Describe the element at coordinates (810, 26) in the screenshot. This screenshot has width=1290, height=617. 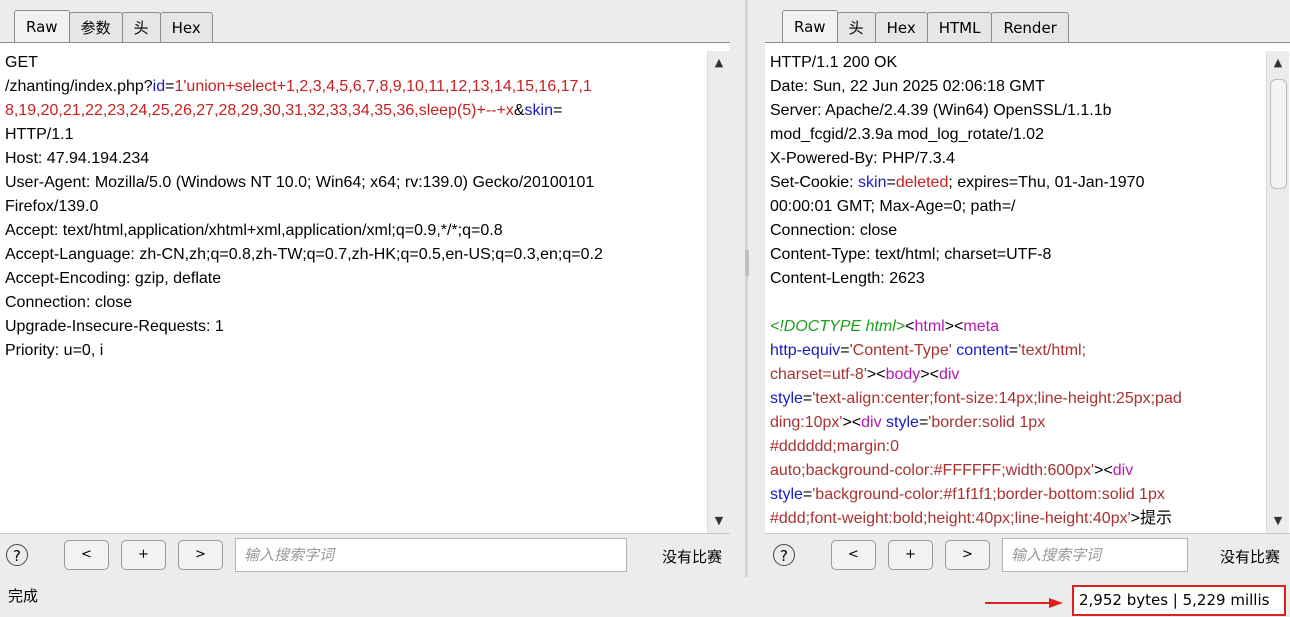
I see `response-tab-raw: Raw` at that location.